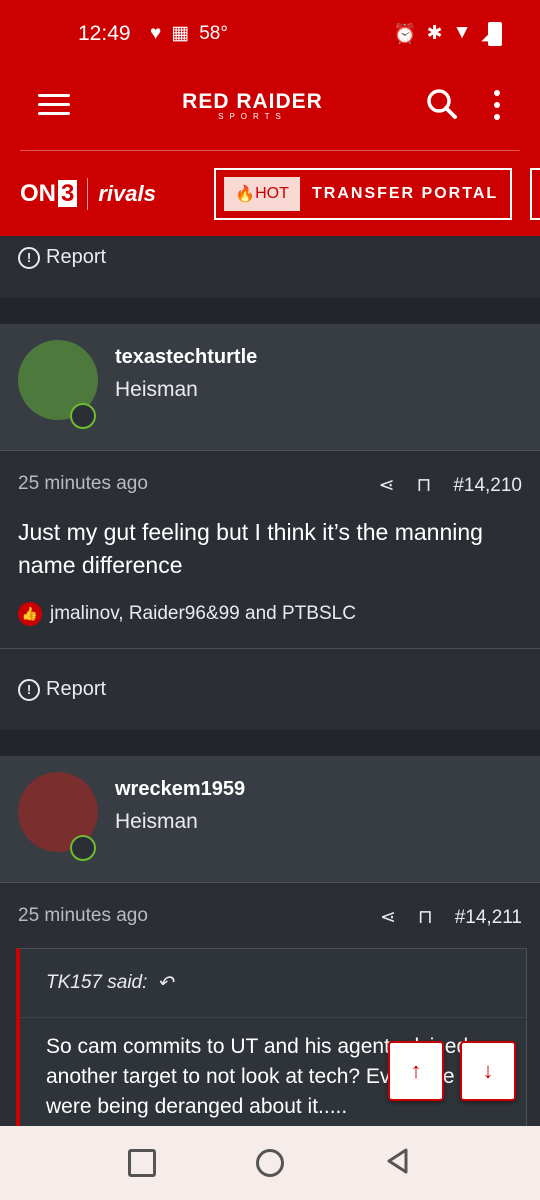 Image resolution: width=540 pixels, height=1200 pixels. Describe the element at coordinates (203, 614) in the screenshot. I see `likes-list: jmalinov, Raider96&99 and PTBSLC` at that location.